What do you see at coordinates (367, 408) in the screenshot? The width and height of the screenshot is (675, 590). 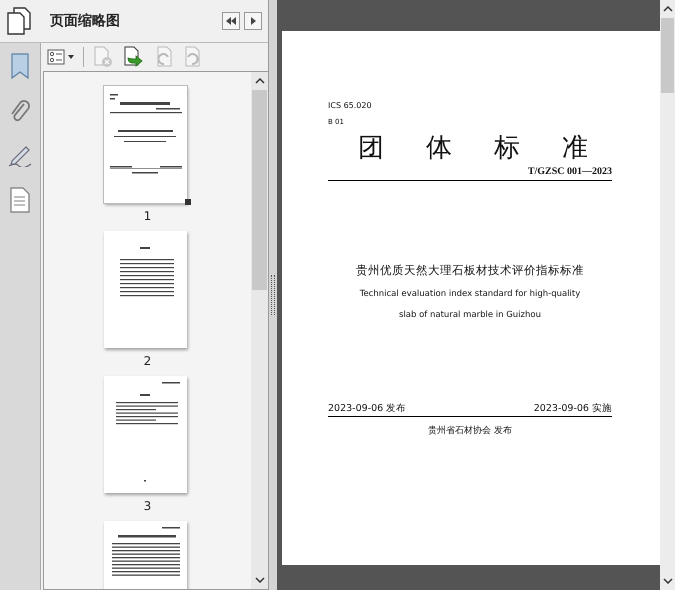 I see `issue-date: 2023-09-06 发布` at bounding box center [367, 408].